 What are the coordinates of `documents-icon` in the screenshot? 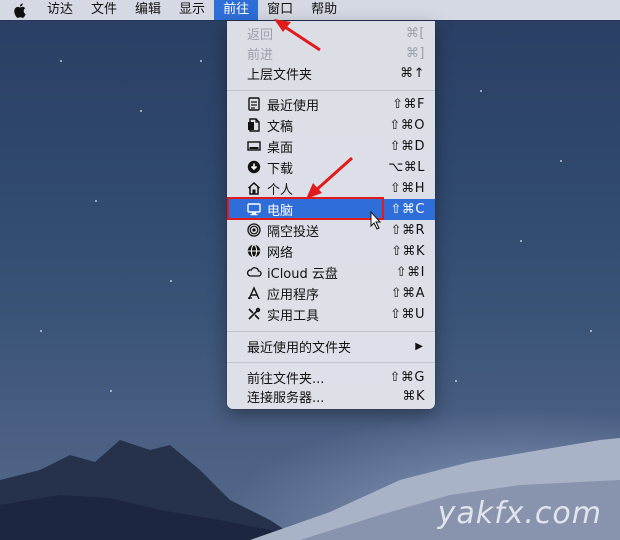 It's located at (254, 125).